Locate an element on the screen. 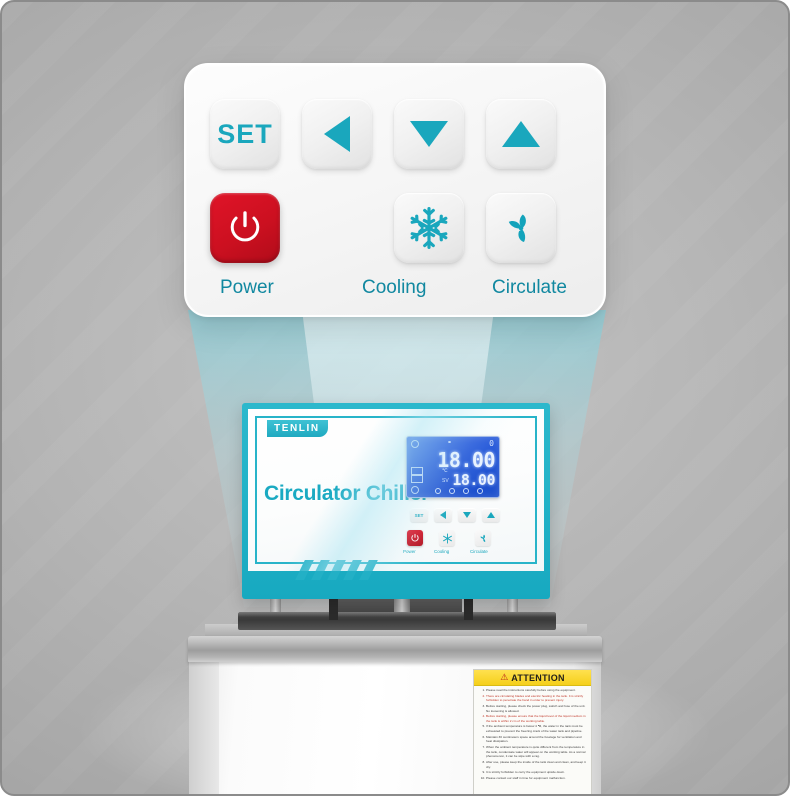 The width and height of the screenshot is (790, 796). device-circulate-key: Circulate is located at coordinates (480, 542).